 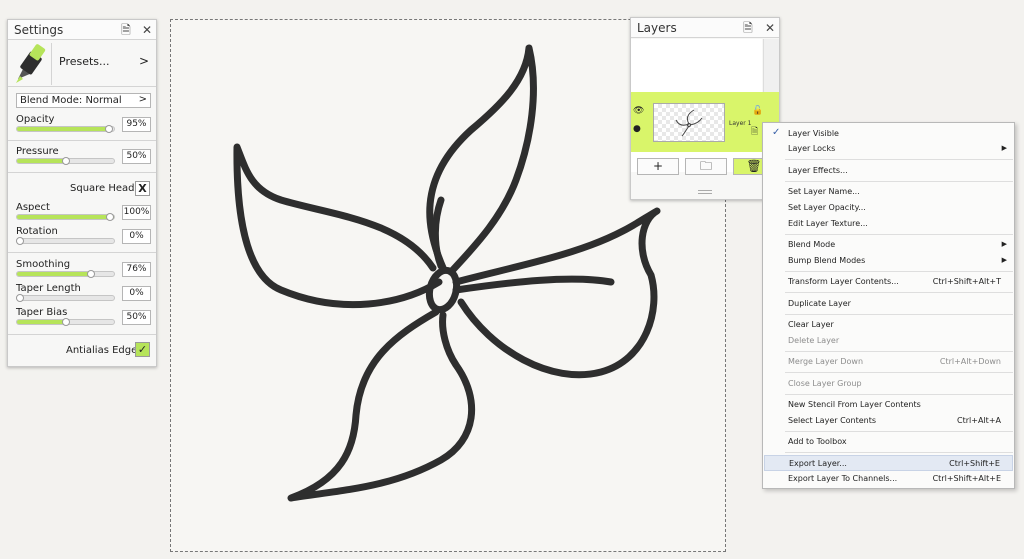 I want to click on menu-item-new-stencil-from-layer-contents: New Stencil From Layer Contents, so click(x=888, y=405).